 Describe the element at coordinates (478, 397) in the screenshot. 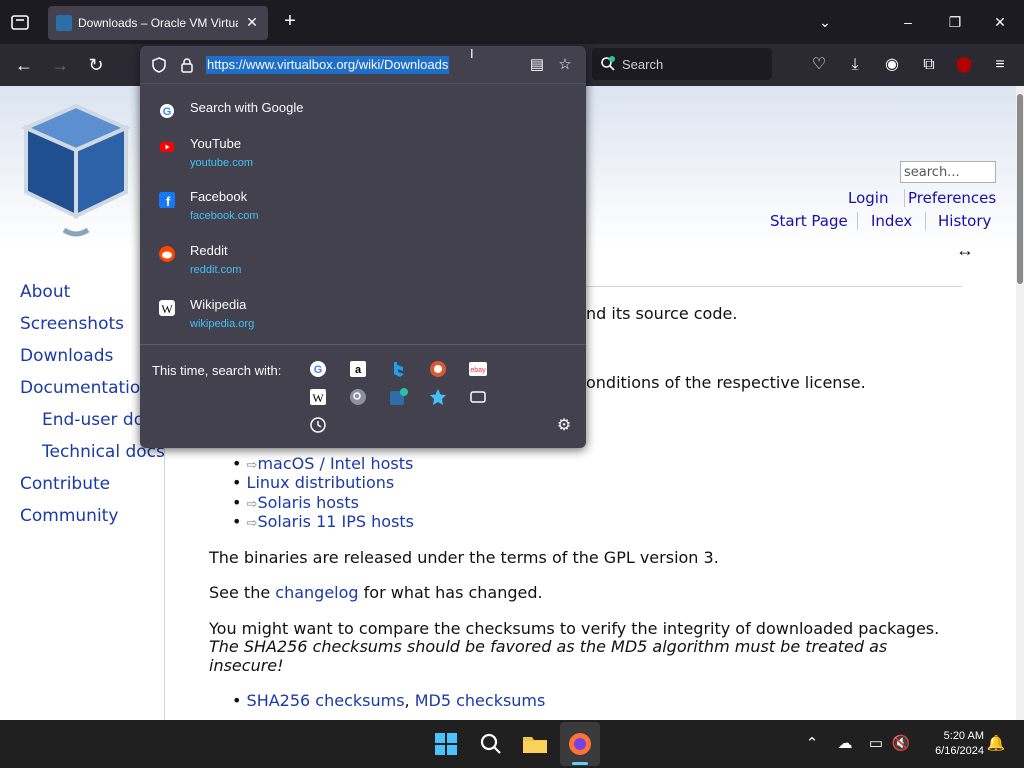

I see `tabs-icon` at that location.